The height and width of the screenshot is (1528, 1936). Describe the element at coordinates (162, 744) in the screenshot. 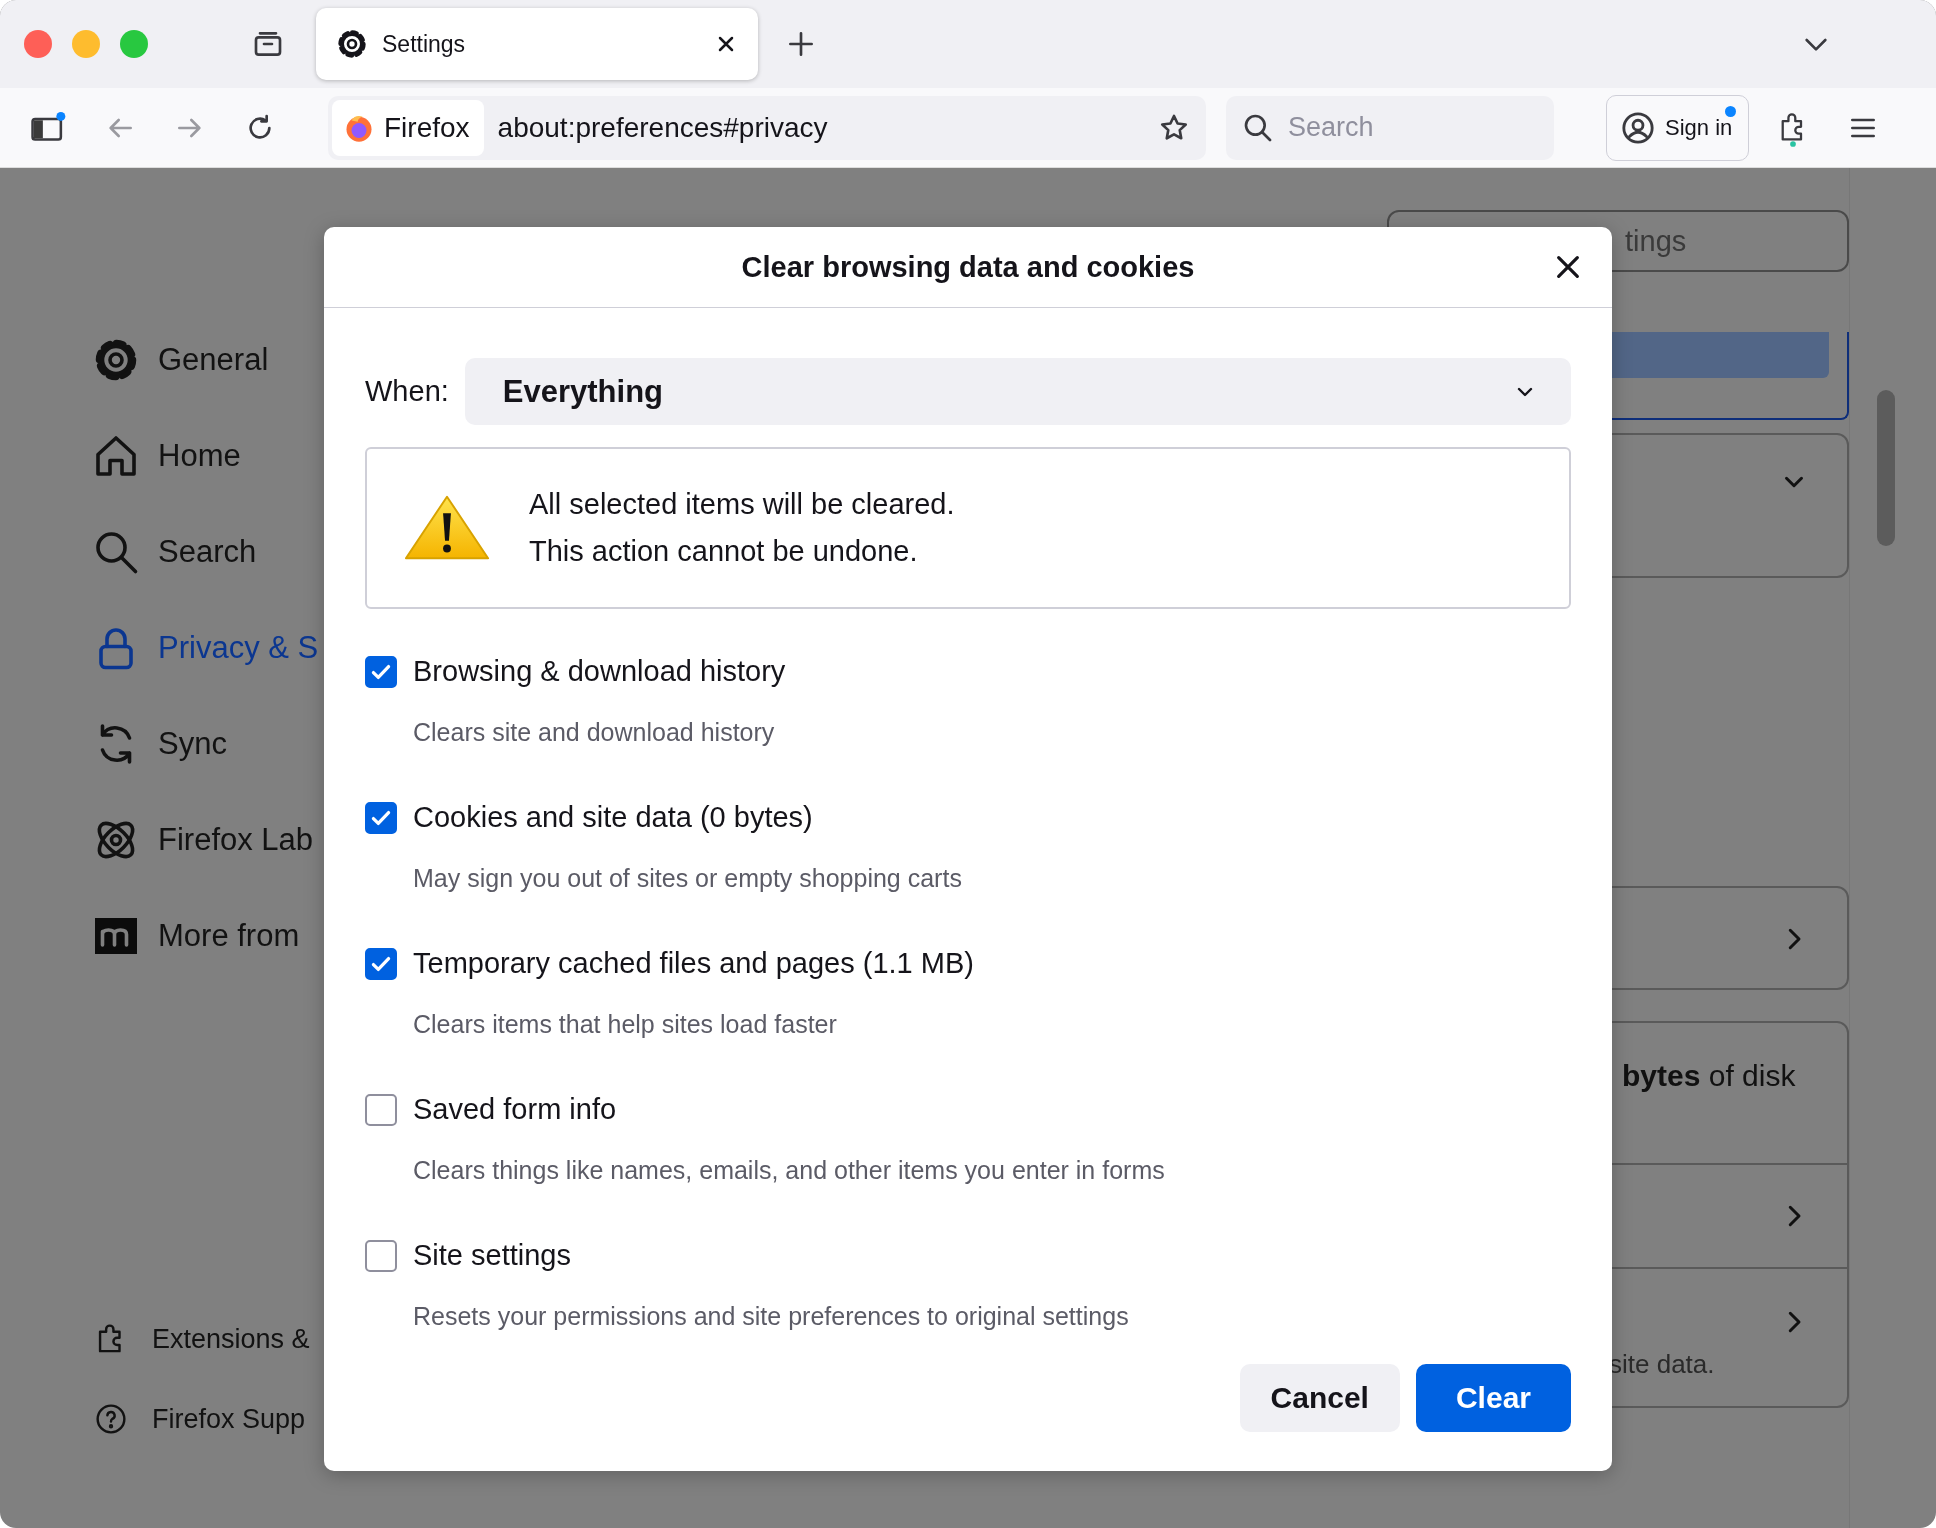

I see `sidebar-item: Sync` at that location.